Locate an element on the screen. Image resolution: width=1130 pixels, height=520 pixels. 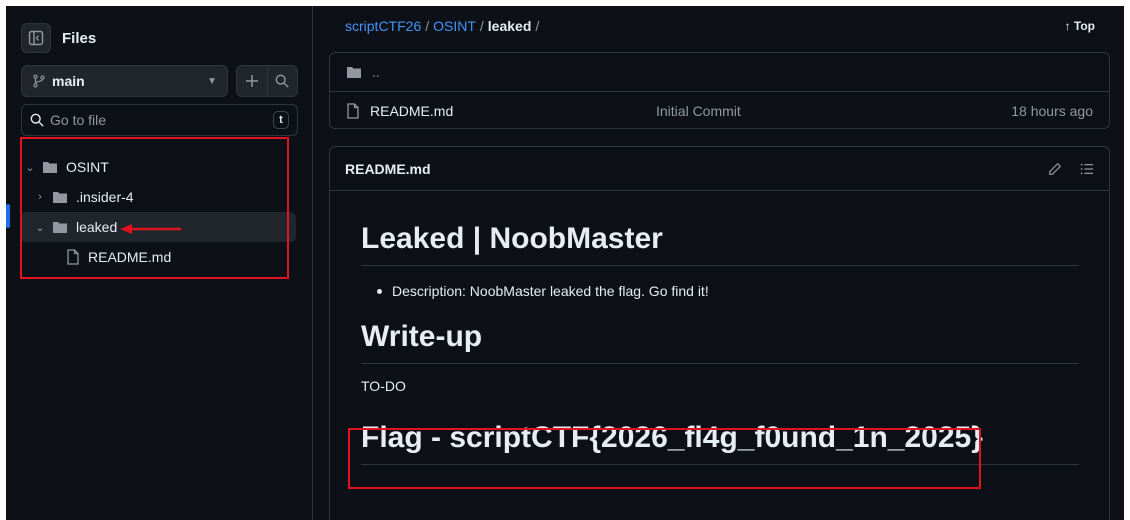
folder-icon is located at coordinates (354, 72).